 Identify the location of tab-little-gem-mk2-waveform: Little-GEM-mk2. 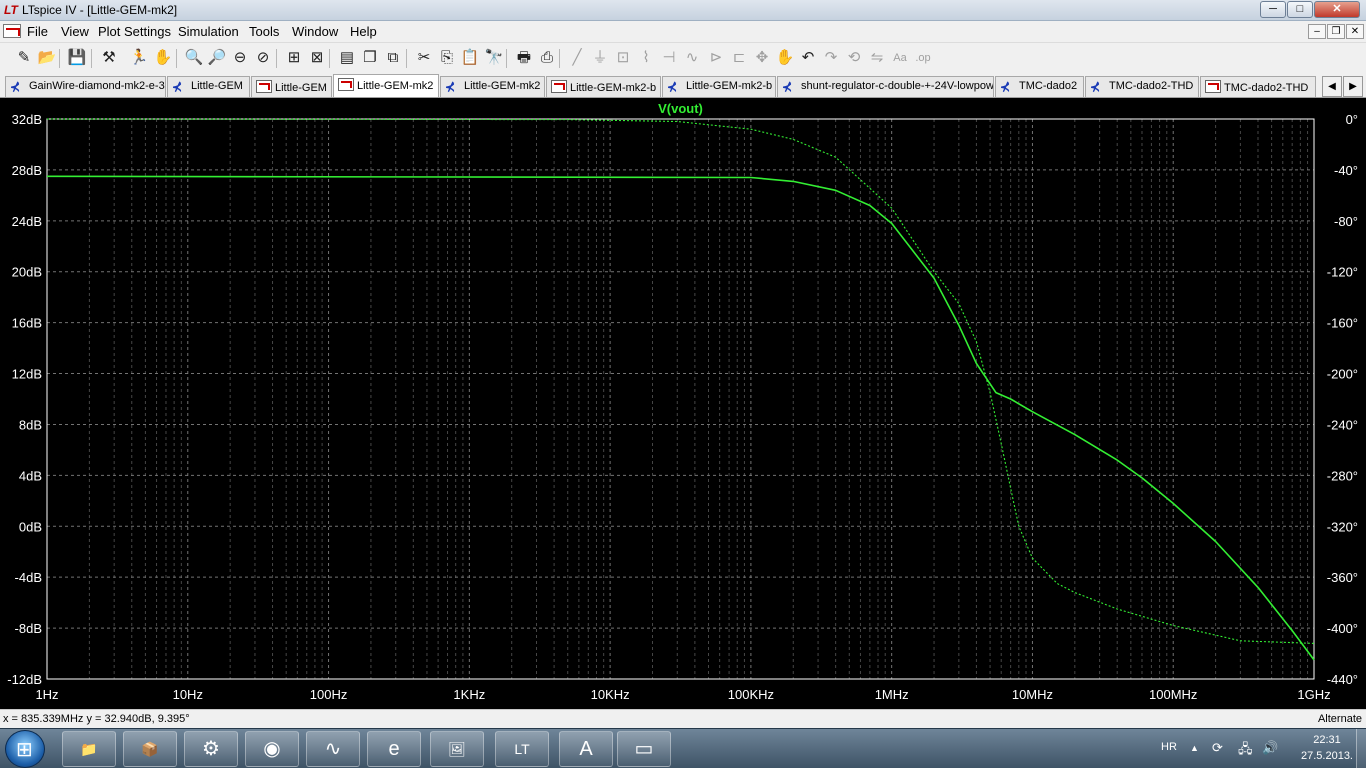
(386, 85).